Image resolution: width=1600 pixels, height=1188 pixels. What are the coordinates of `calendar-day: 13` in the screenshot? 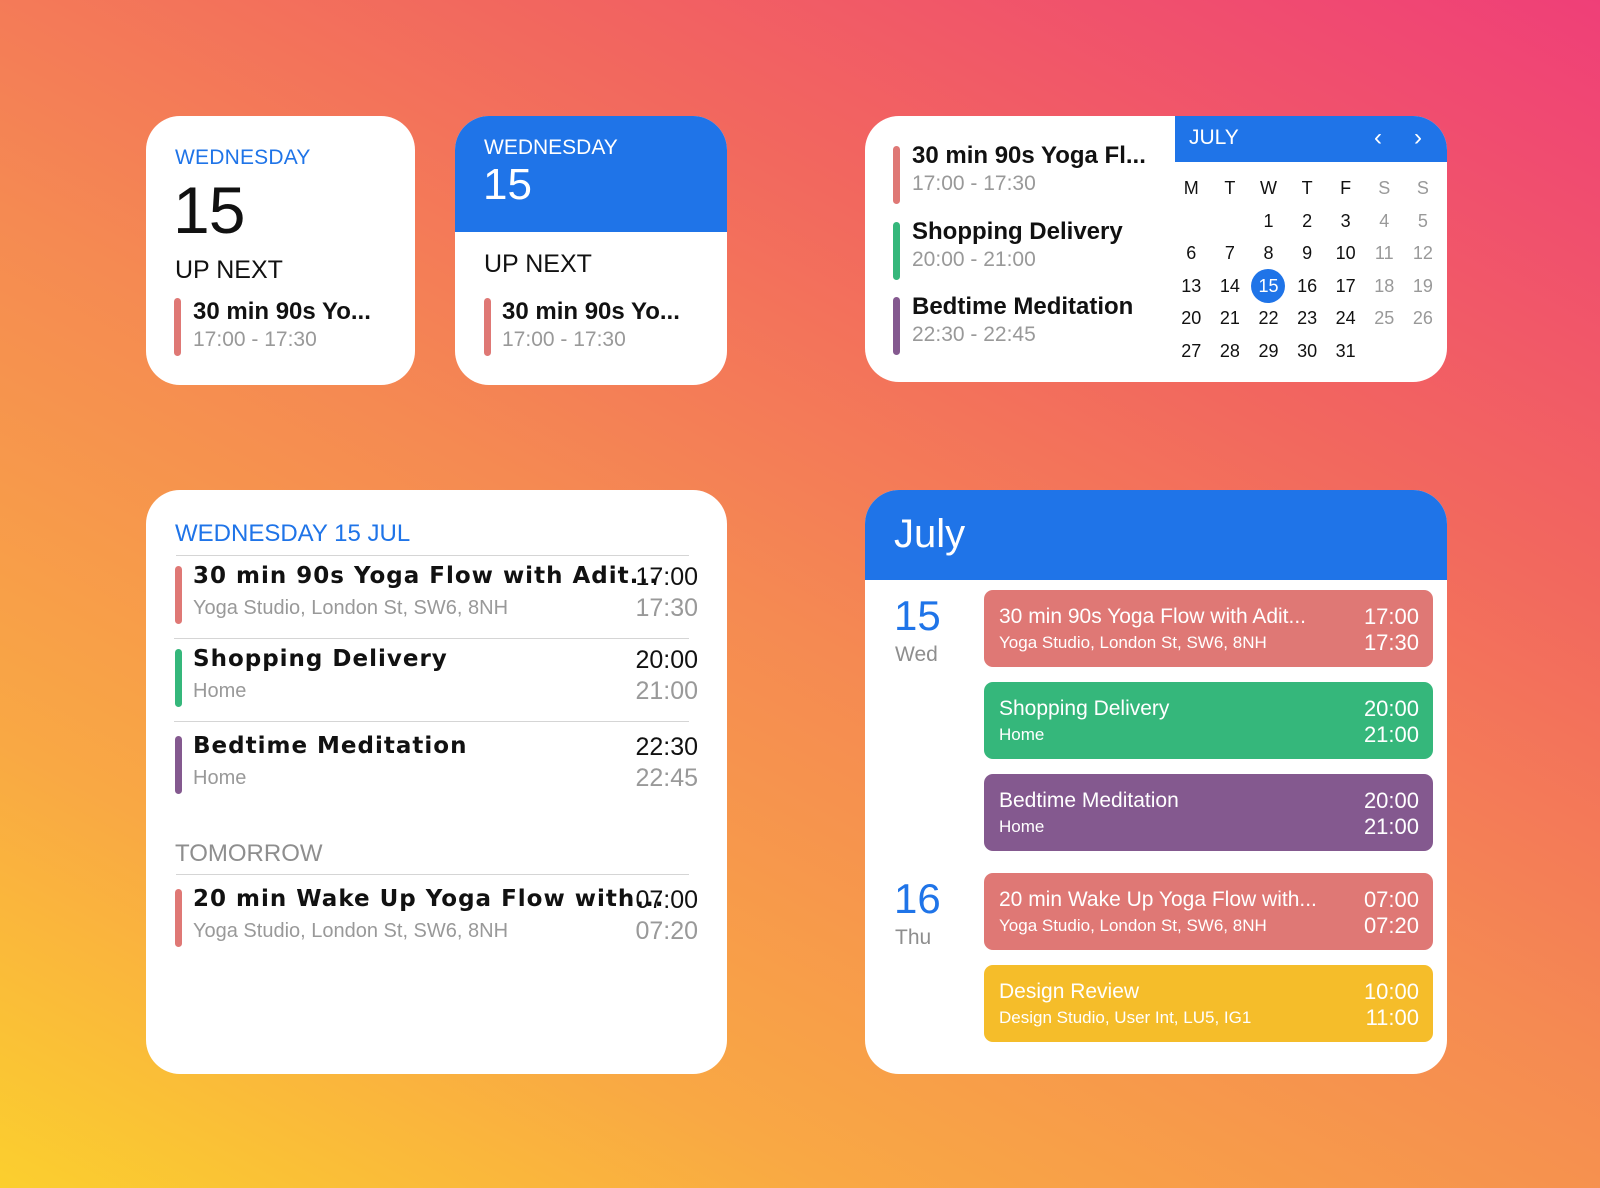 It's located at (1191, 286).